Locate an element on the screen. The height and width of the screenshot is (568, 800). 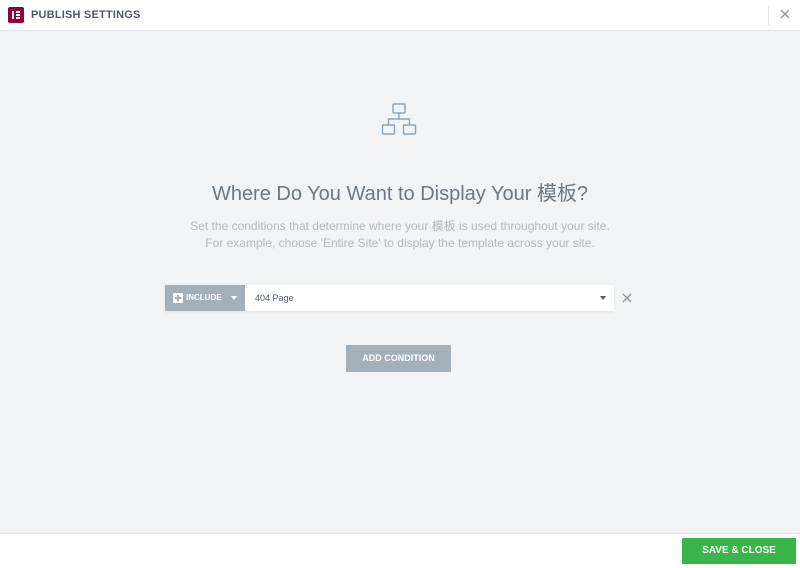
include-label: INCLUDE is located at coordinates (204, 297).